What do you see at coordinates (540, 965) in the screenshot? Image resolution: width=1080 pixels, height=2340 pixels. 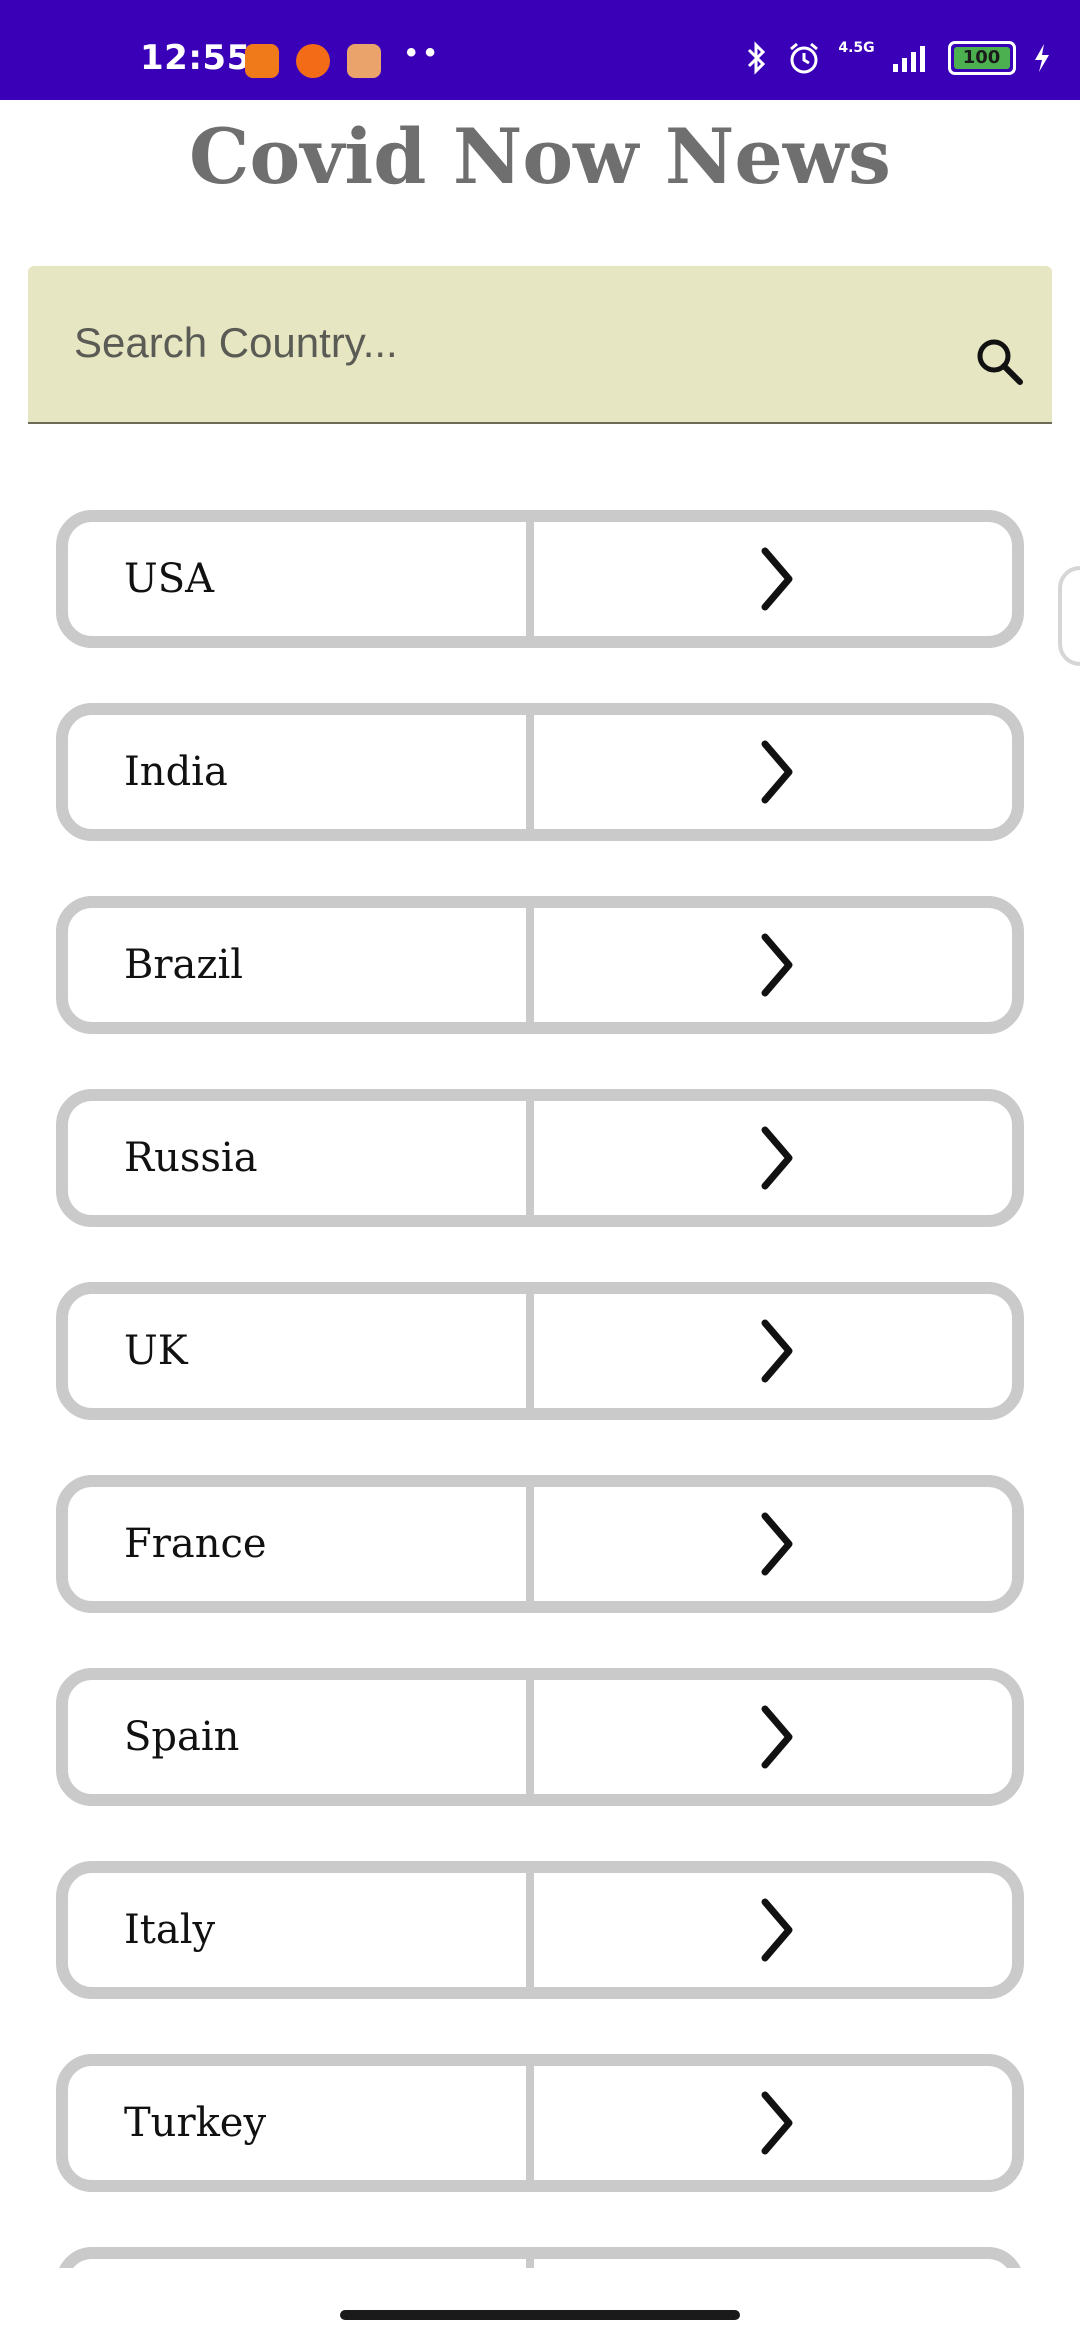 I see `country-row-brazil: Brazil` at bounding box center [540, 965].